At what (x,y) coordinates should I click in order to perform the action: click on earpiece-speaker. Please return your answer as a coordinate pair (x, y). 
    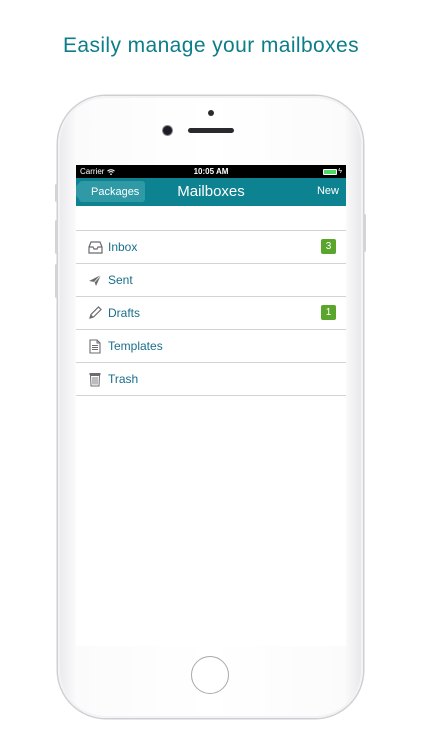
    Looking at the image, I should click on (211, 130).